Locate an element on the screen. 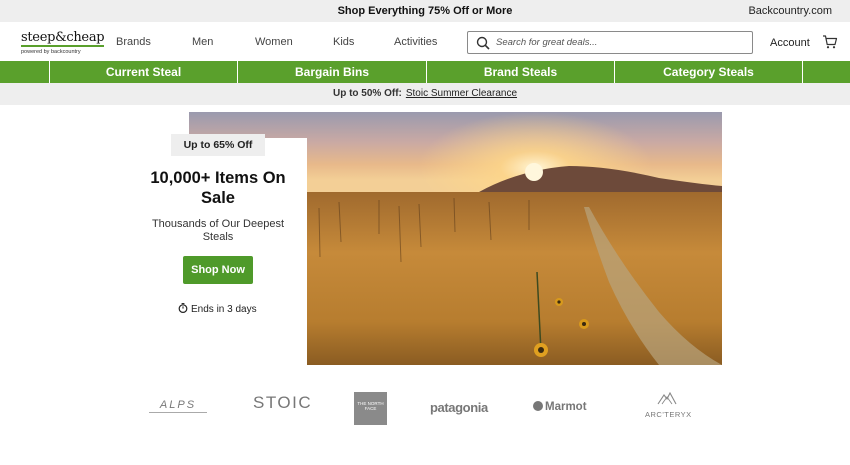 Image resolution: width=850 pixels, height=465 pixels. countdown-text: Ends in 3 days is located at coordinates (224, 309).